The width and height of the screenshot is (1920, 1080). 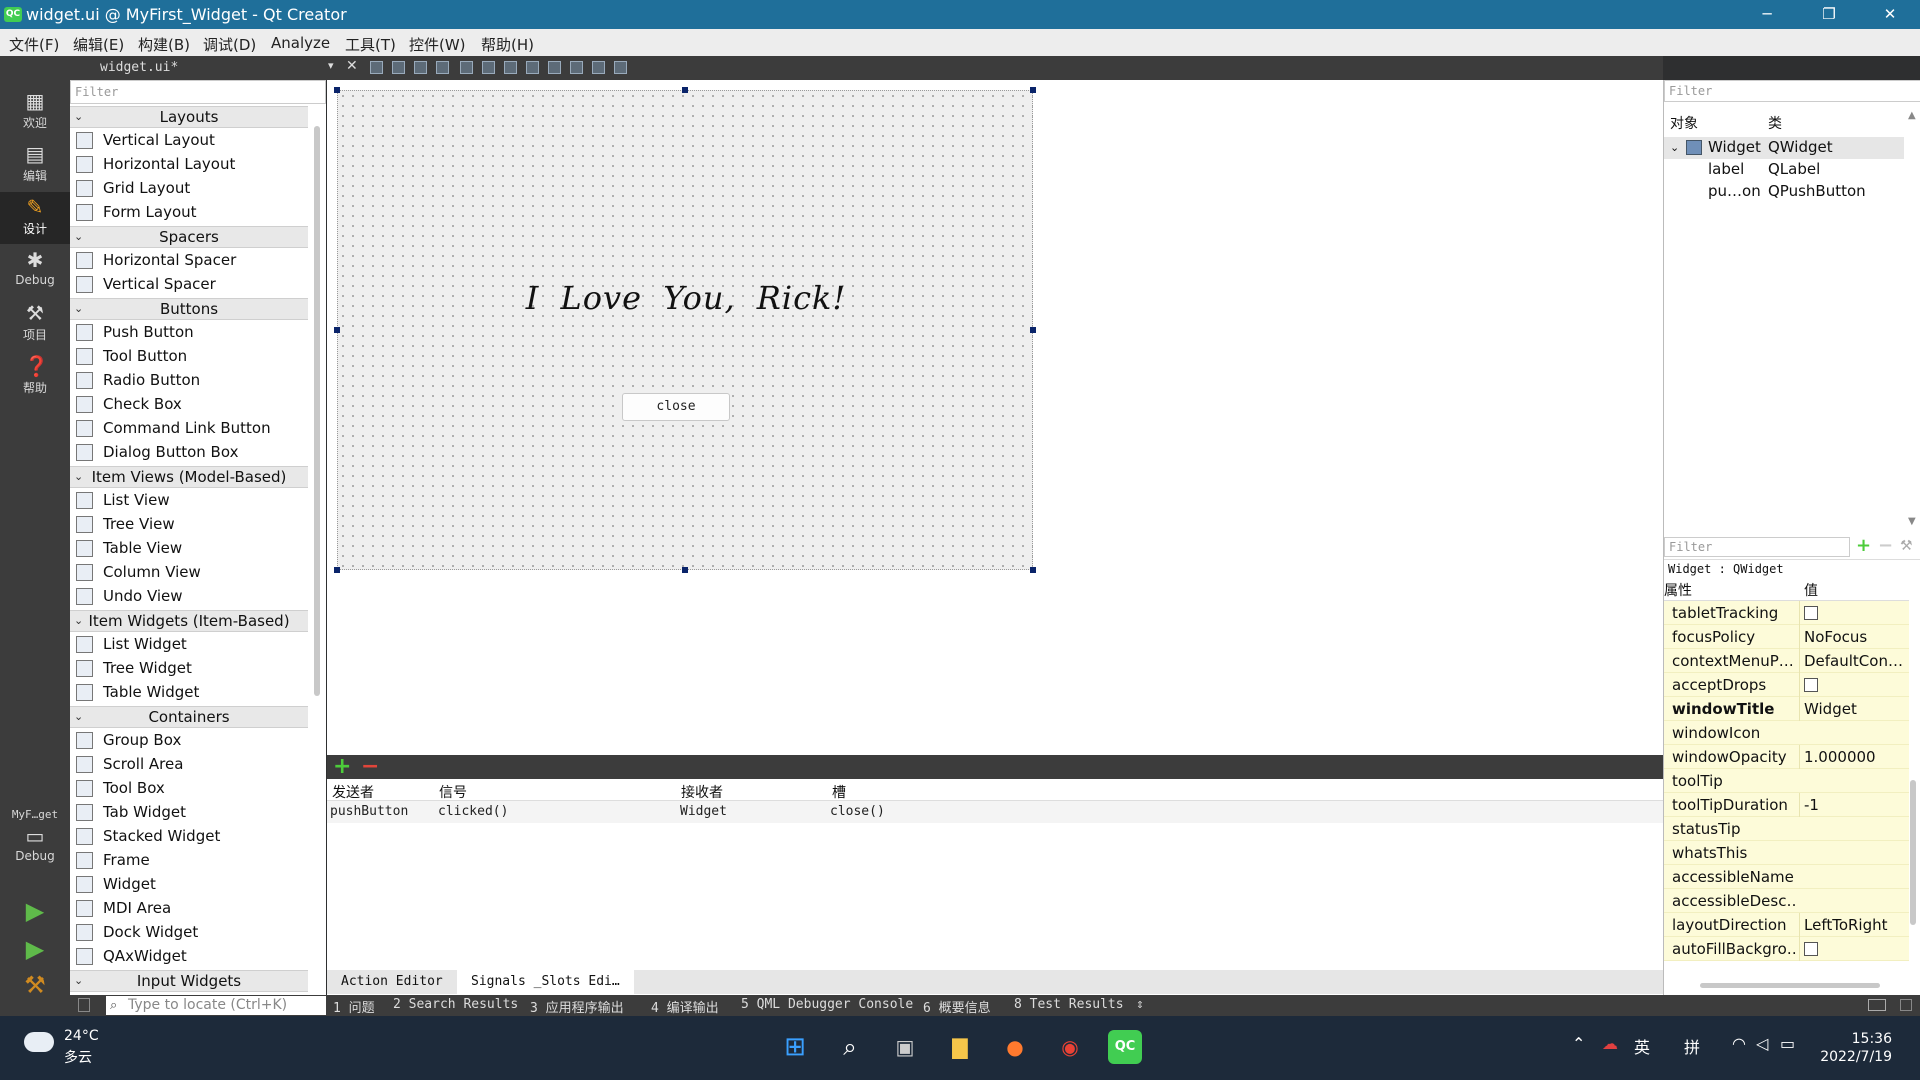 What do you see at coordinates (1852, 1048) in the screenshot?
I see `system-clock: 15:36 2022/7/19` at bounding box center [1852, 1048].